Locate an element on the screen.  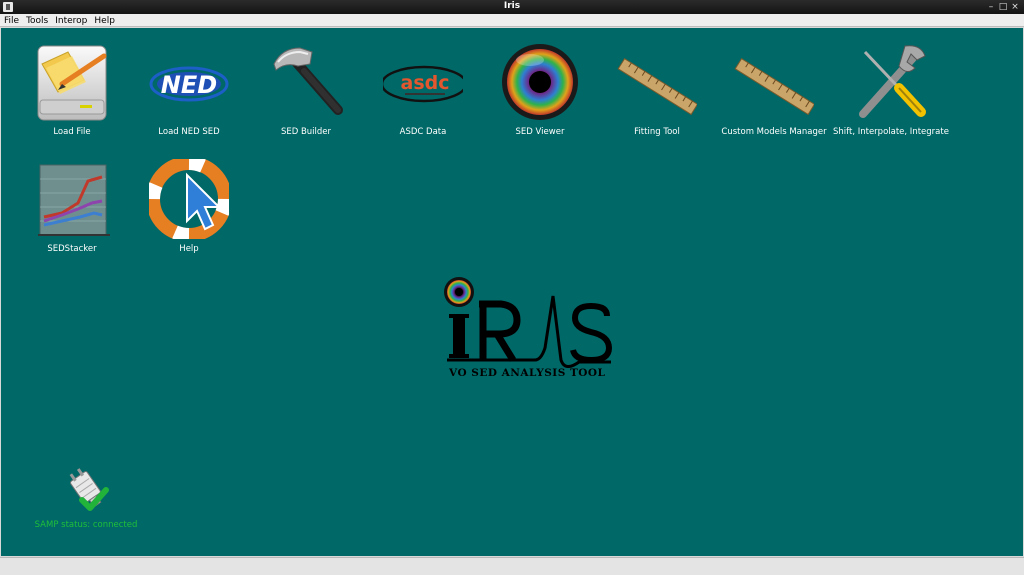
launcher-sed-viewer: SED Viewer is located at coordinates (540, 89).